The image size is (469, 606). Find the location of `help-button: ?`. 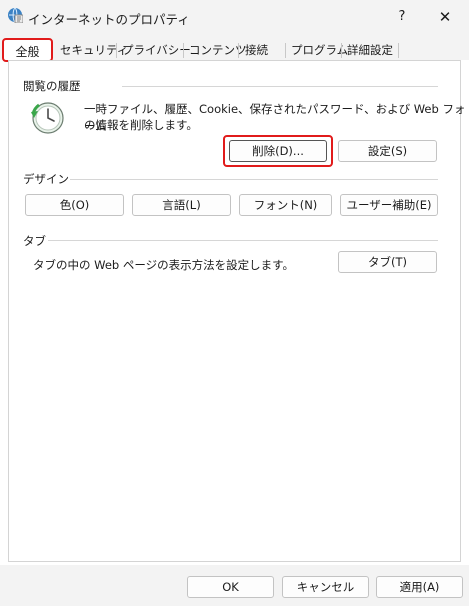

help-button: ? is located at coordinates (402, 17).